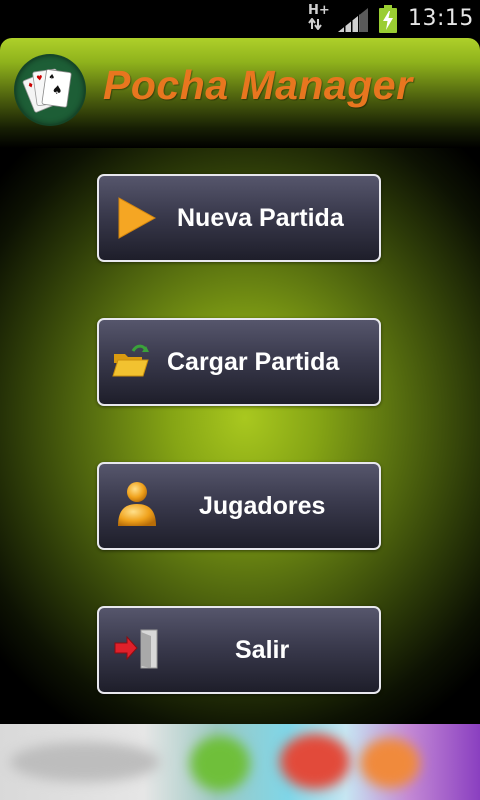  I want to click on players-label: Jugadores, so click(262, 506).